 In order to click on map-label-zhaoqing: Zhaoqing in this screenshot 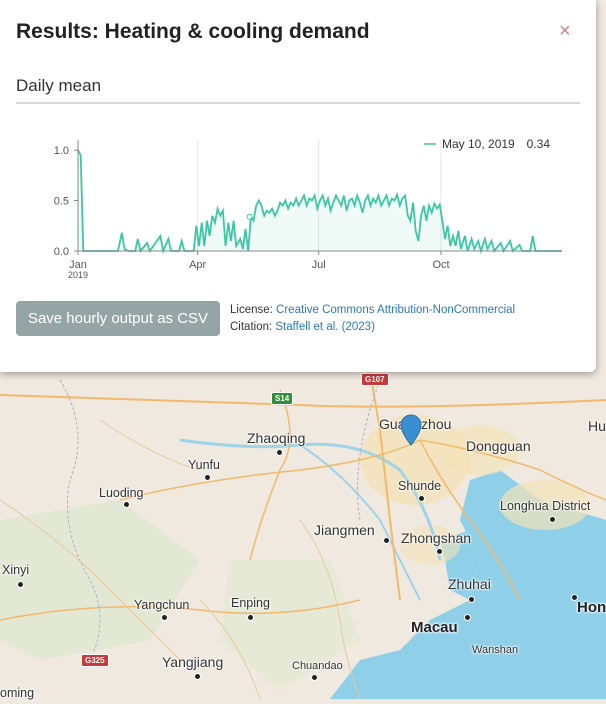, I will do `click(276, 438)`.